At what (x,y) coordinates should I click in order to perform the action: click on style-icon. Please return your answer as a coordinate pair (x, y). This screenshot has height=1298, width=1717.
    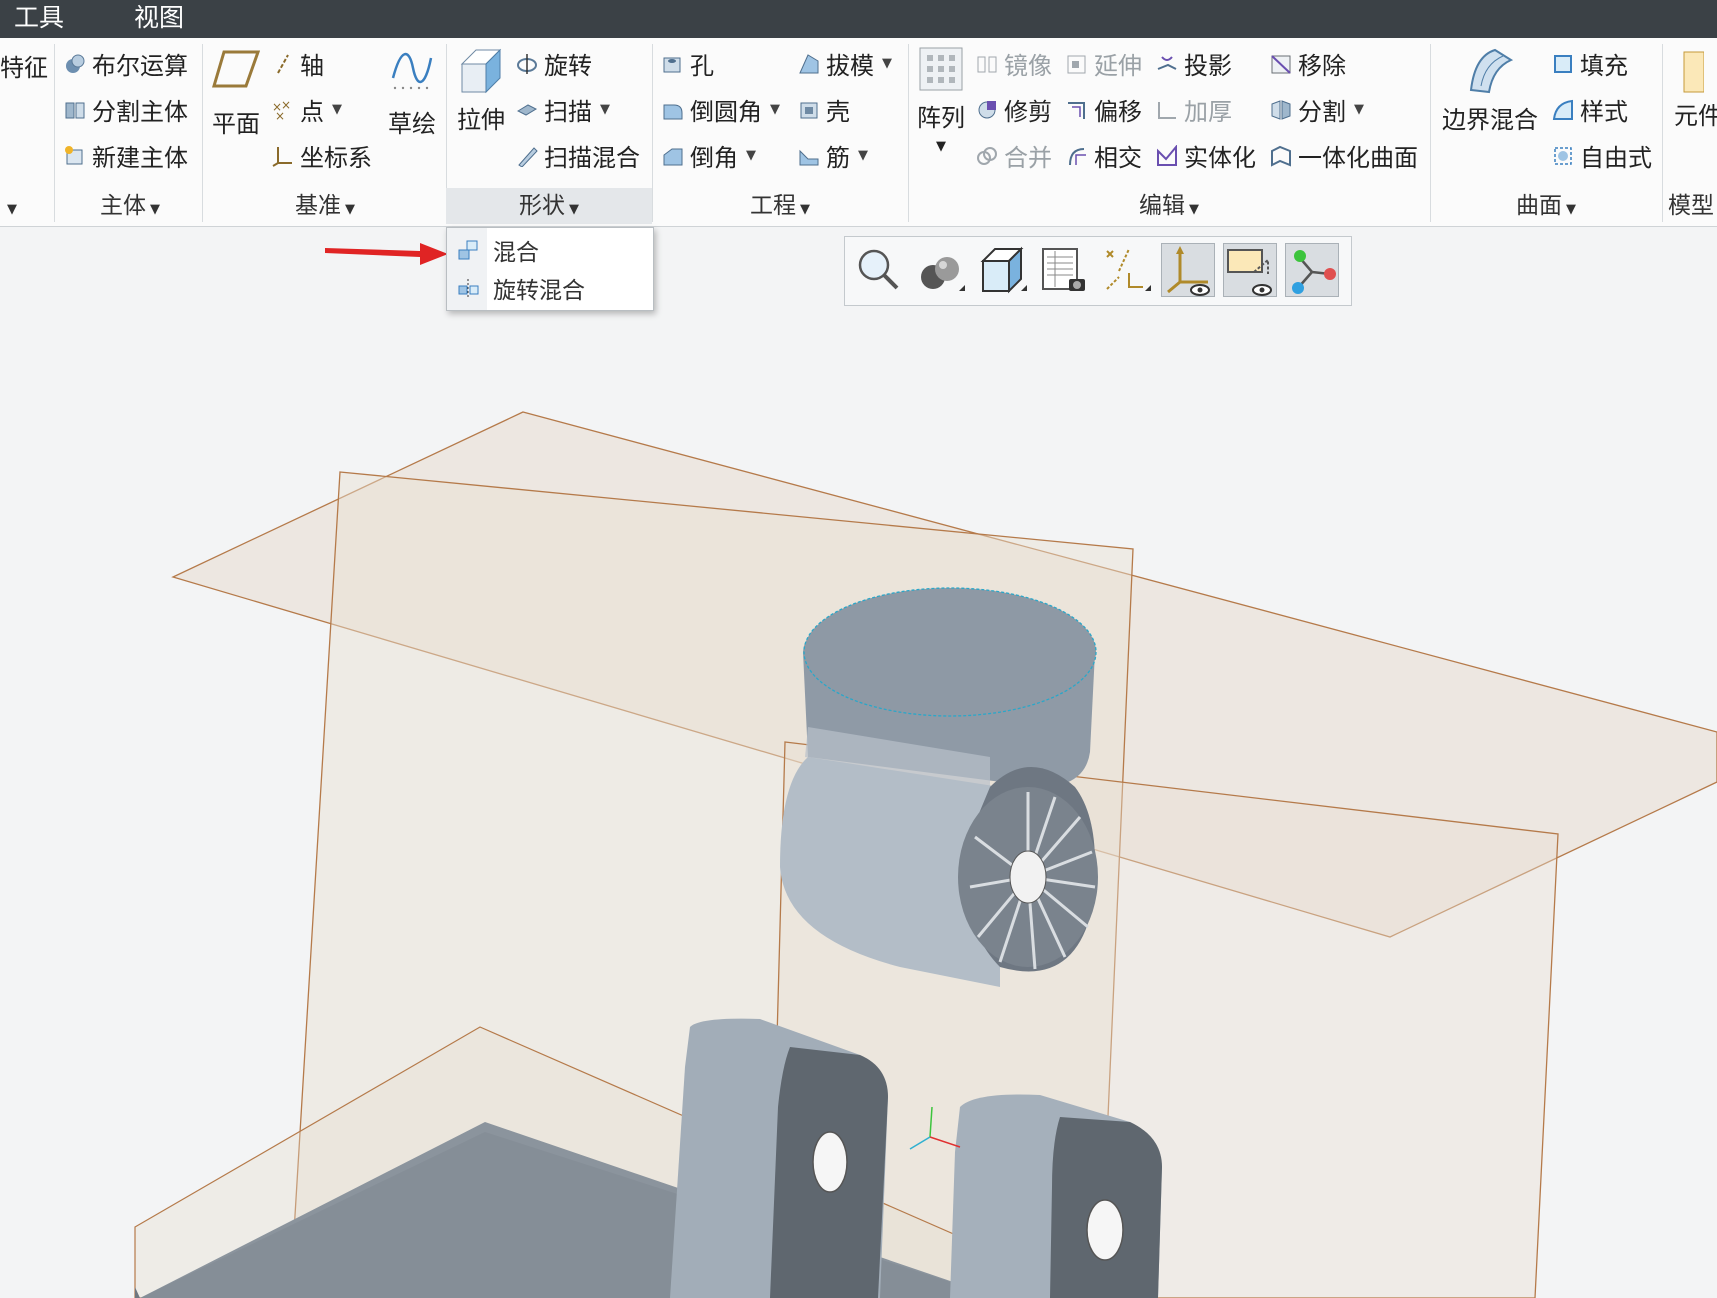
    Looking at the image, I should click on (1563, 110).